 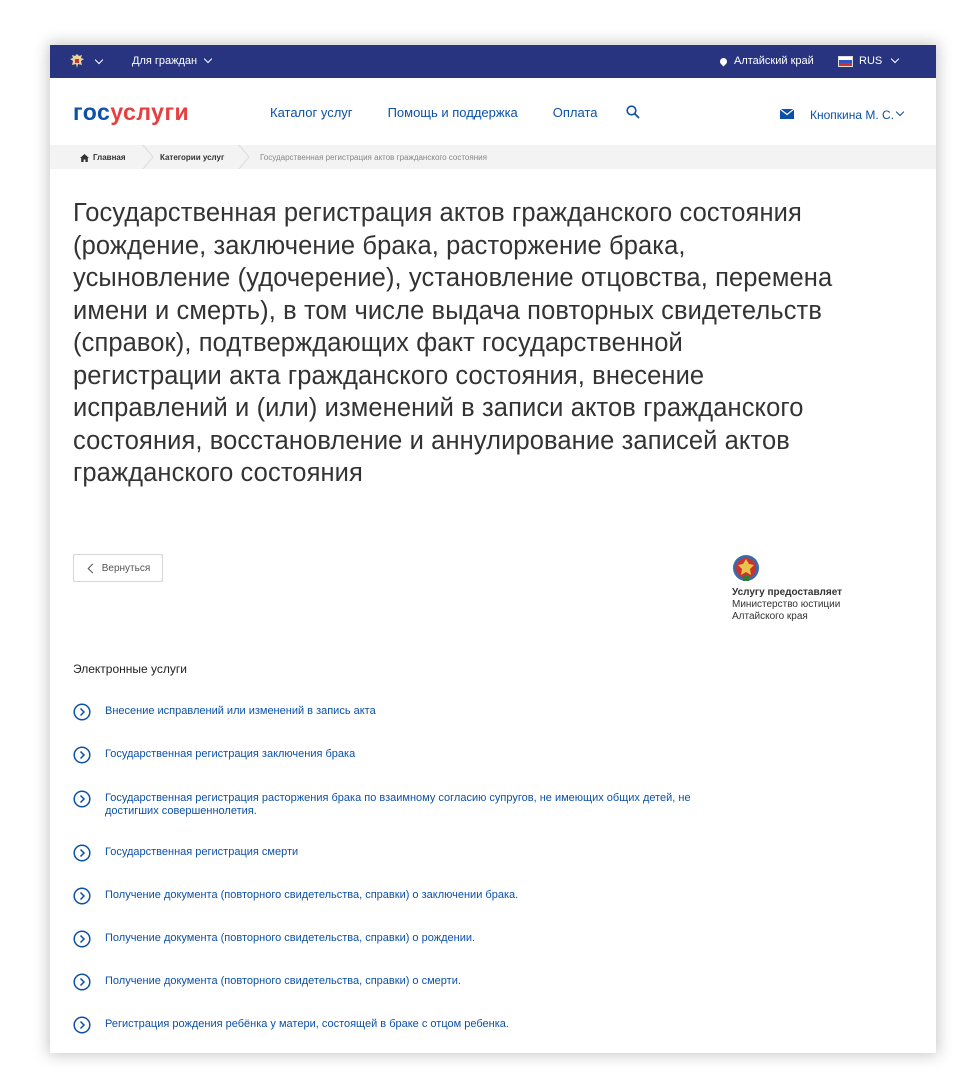 What do you see at coordinates (453, 112) in the screenshot?
I see `nav-help: Помощь и поддержка` at bounding box center [453, 112].